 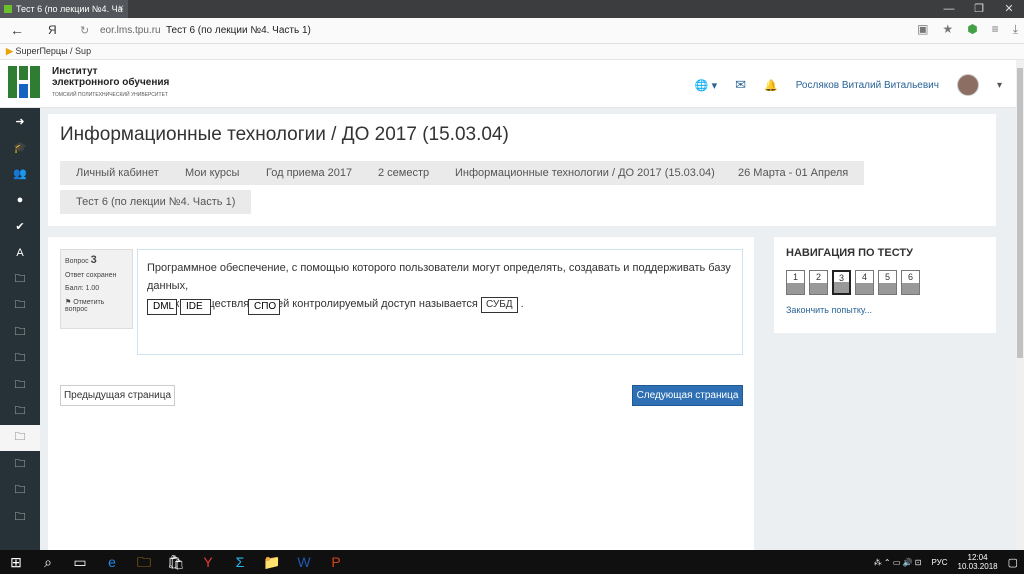 I want to click on sidebar-go-icon: ➜, so click(x=20, y=121).